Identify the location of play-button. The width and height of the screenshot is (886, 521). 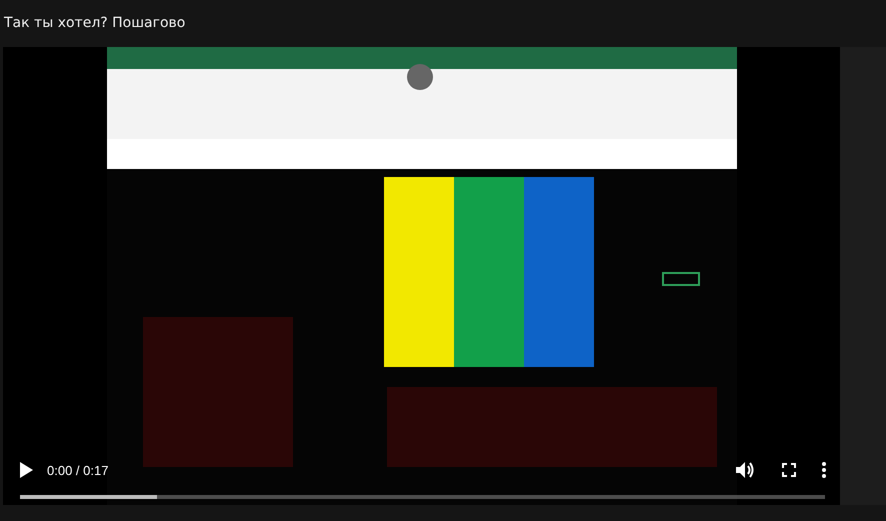
(26, 470).